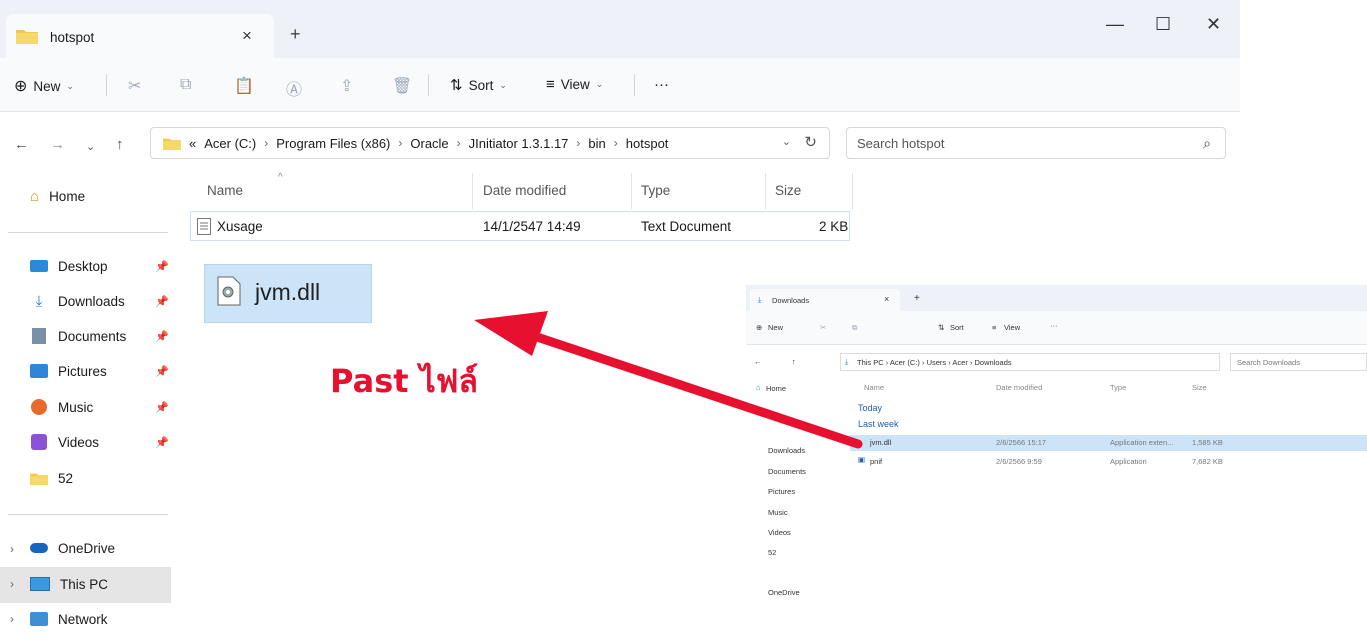  Describe the element at coordinates (776, 327) in the screenshot. I see `inset-new-label: New` at that location.